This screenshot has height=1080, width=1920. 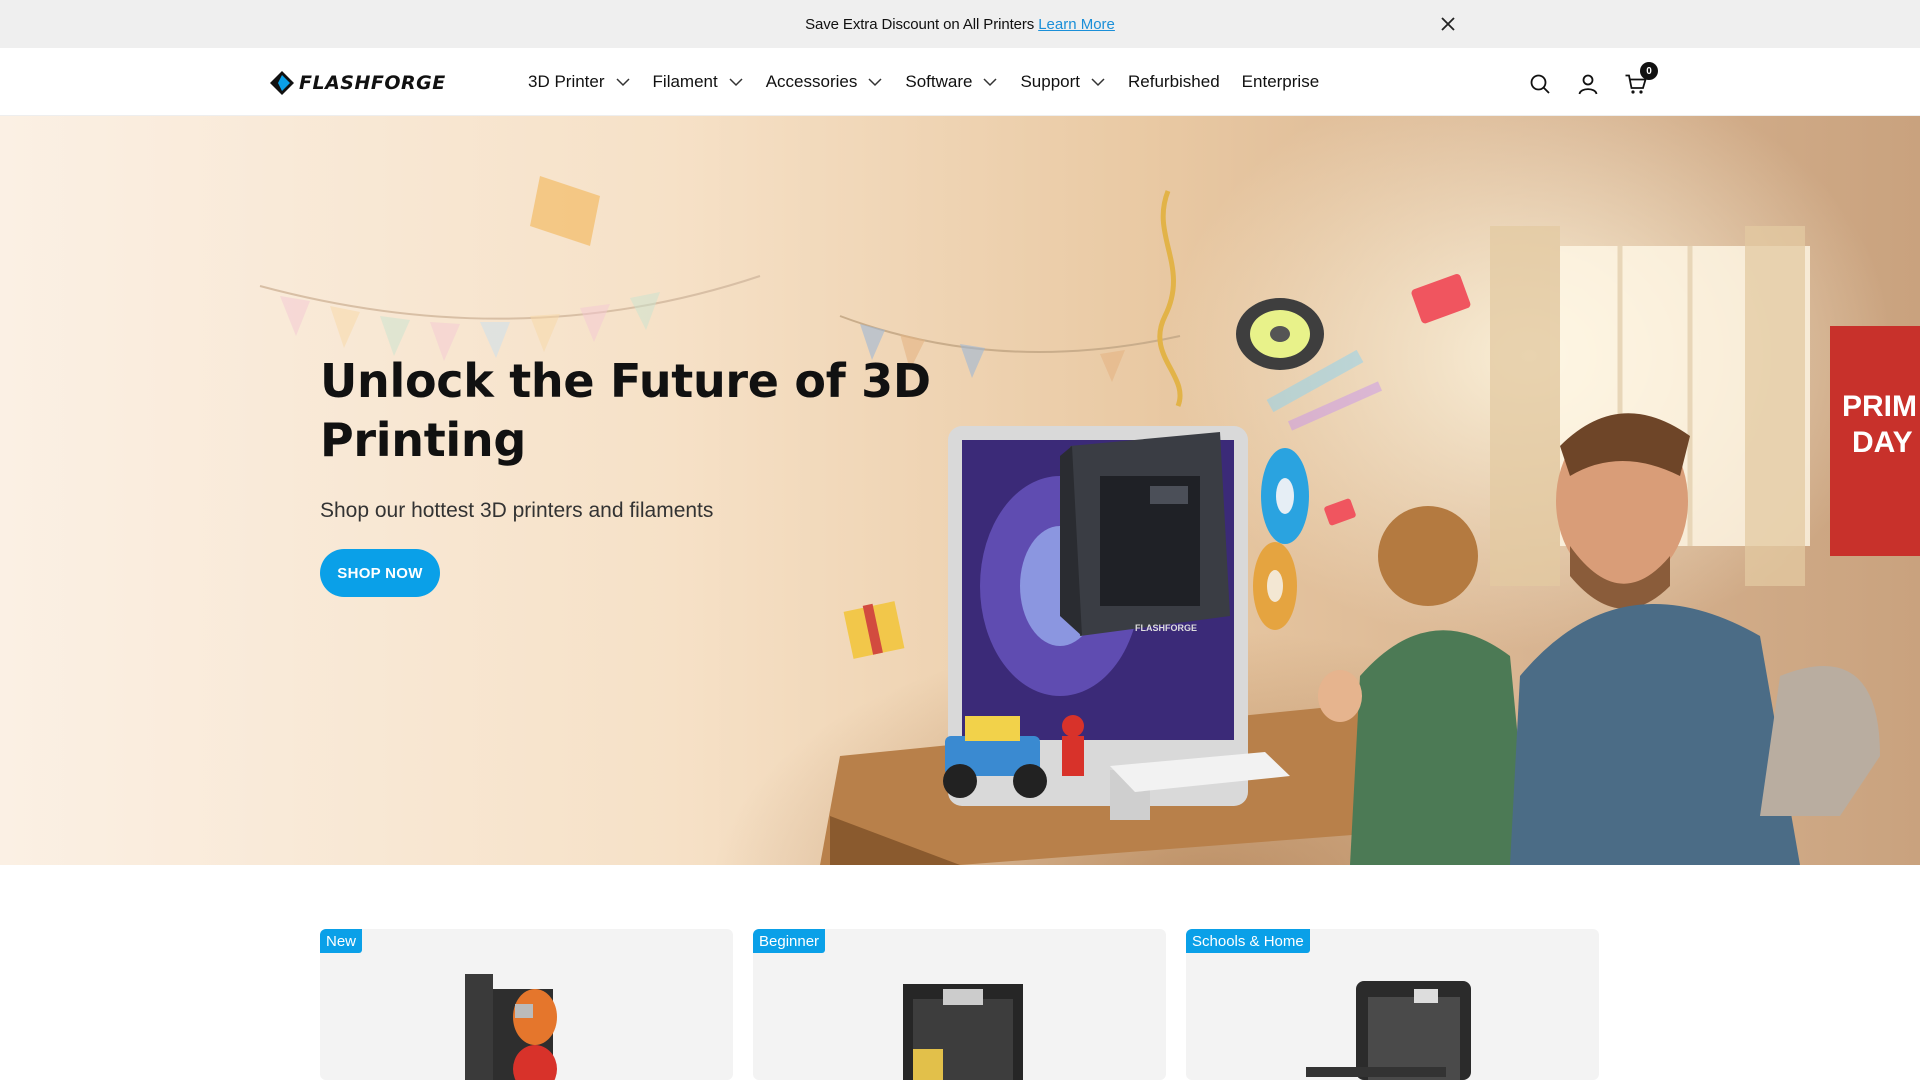 What do you see at coordinates (1649, 71) in the screenshot?
I see `cart-count-badge: 0` at bounding box center [1649, 71].